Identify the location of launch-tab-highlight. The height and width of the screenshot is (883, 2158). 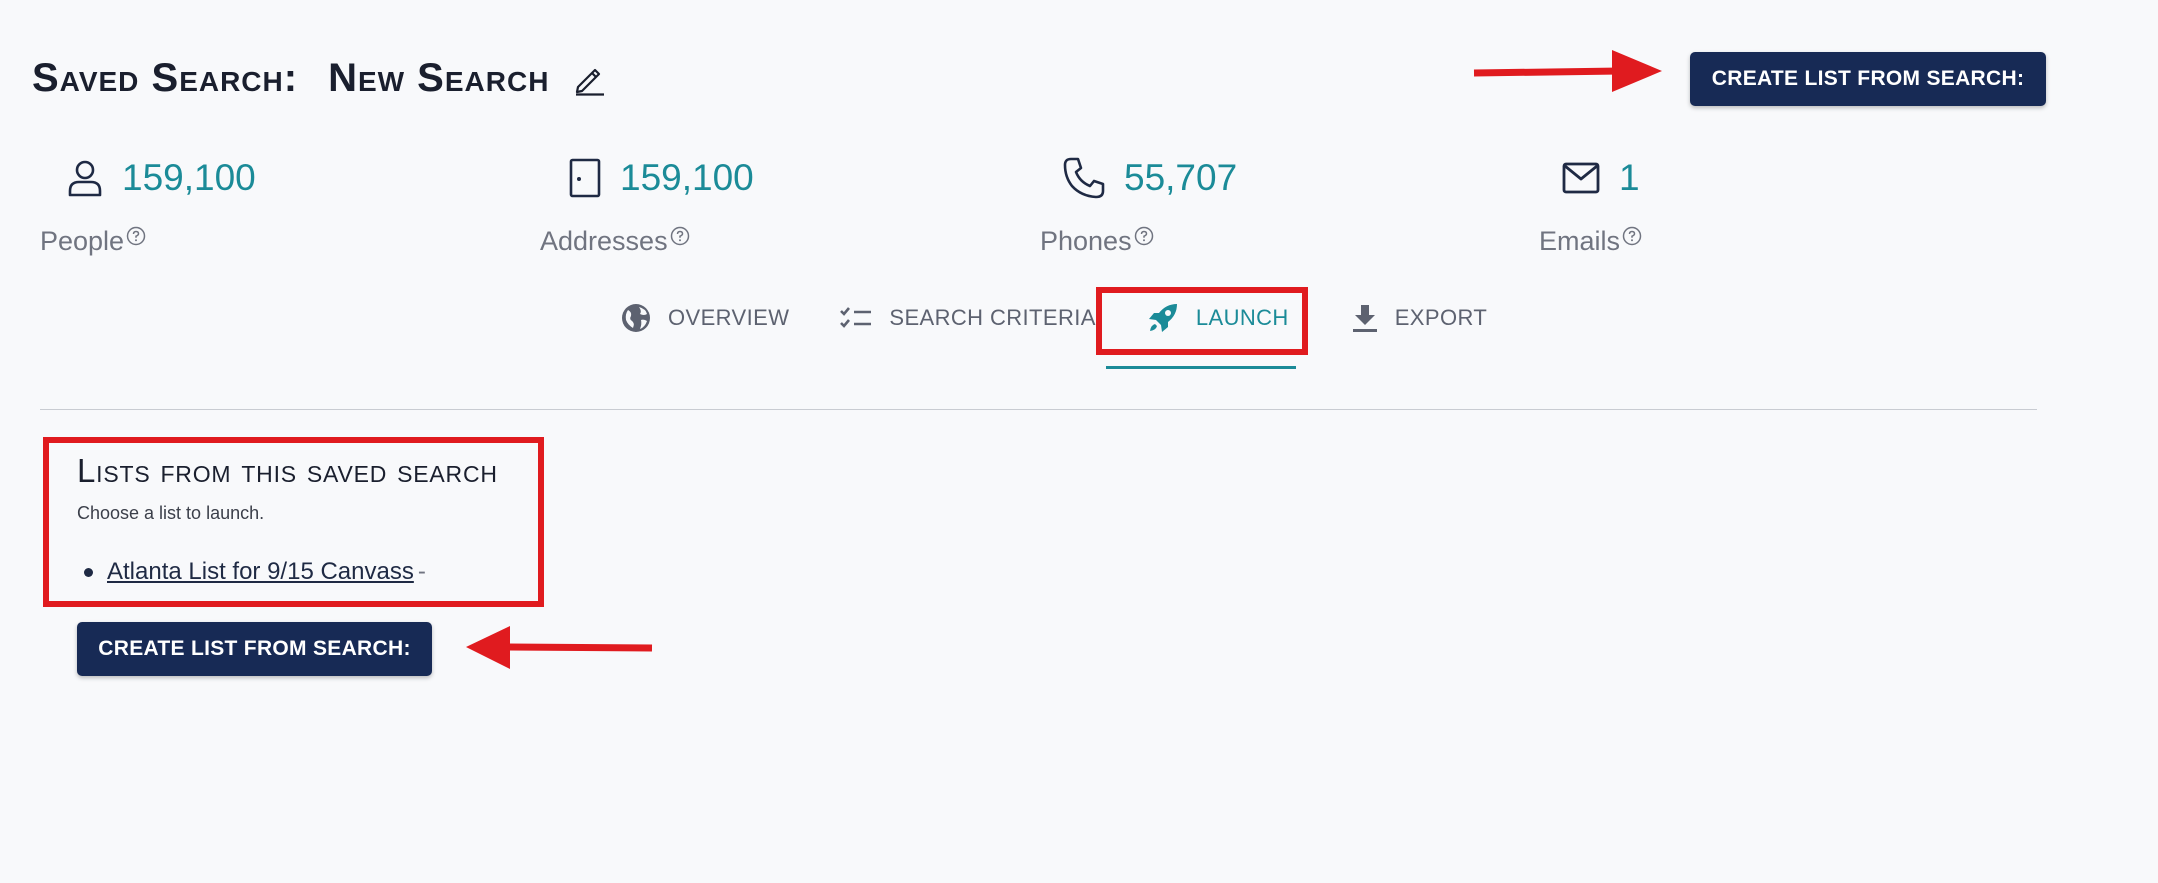
(1202, 321).